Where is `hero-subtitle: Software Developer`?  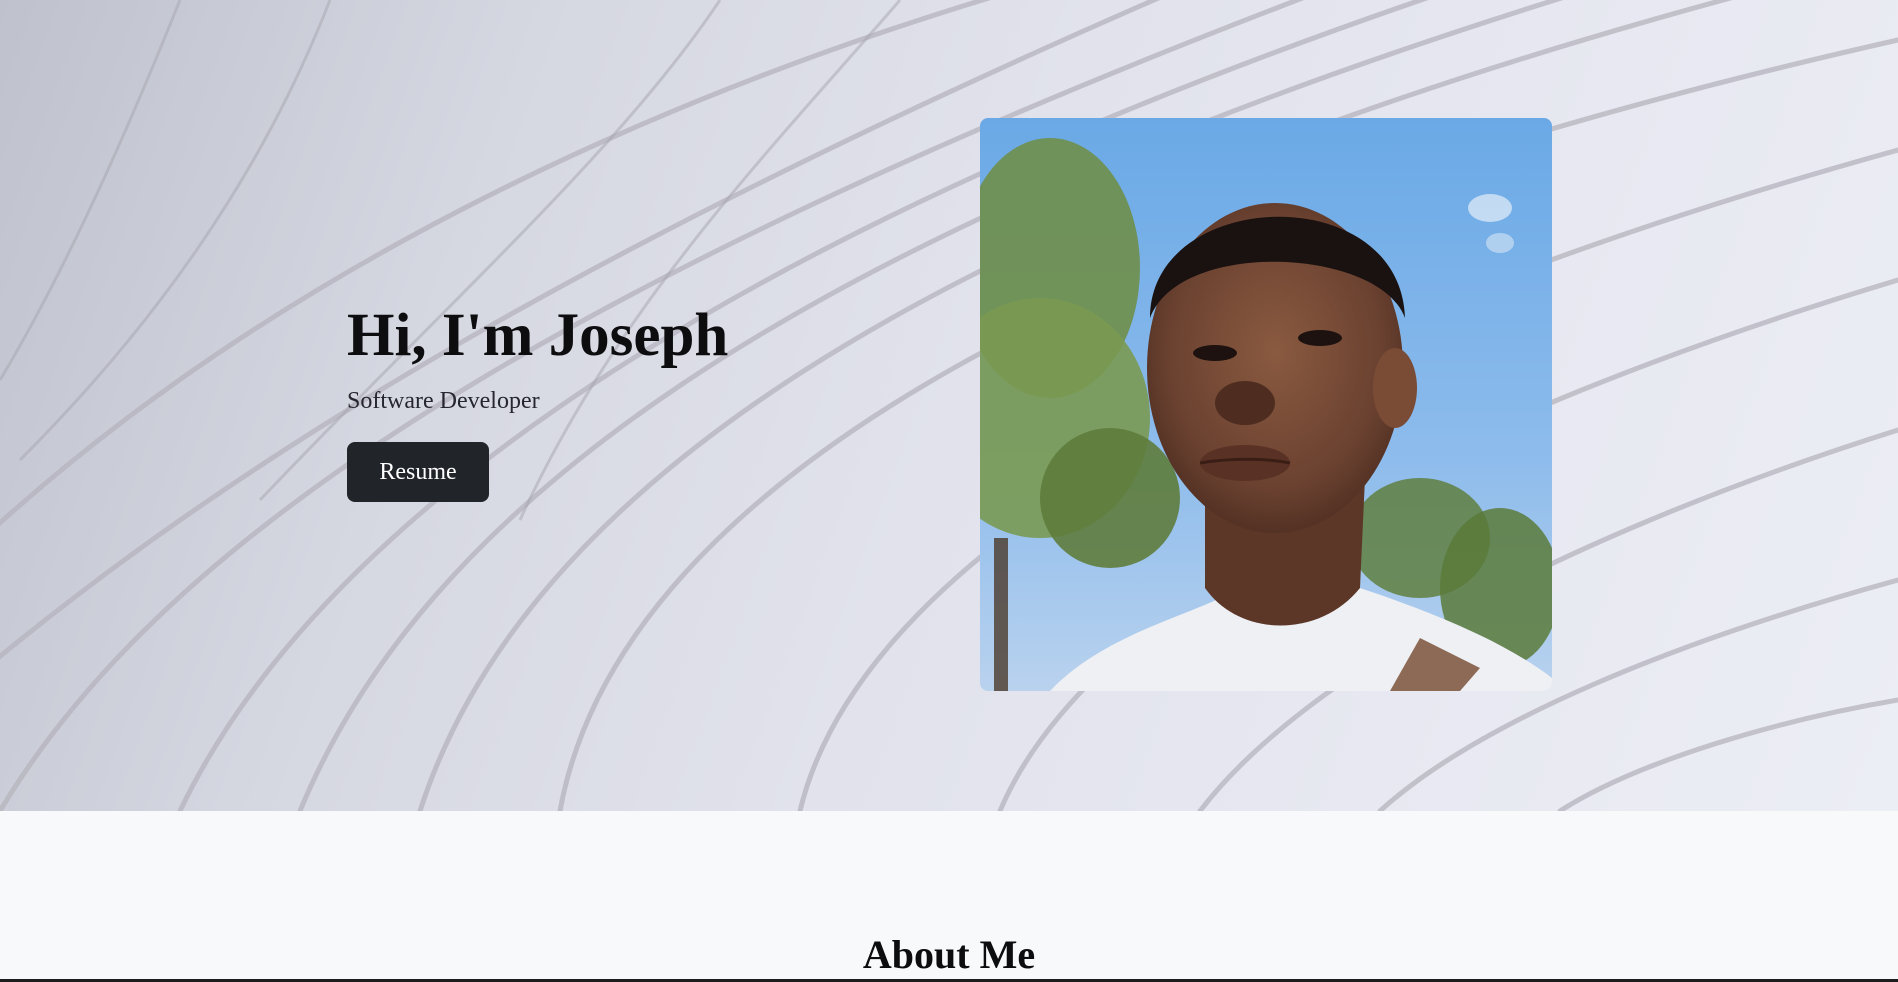
hero-subtitle: Software Developer is located at coordinates (443, 401).